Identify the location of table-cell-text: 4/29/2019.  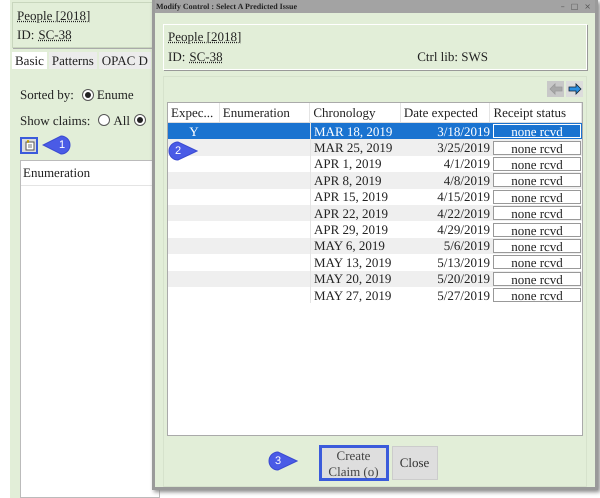
(463, 229).